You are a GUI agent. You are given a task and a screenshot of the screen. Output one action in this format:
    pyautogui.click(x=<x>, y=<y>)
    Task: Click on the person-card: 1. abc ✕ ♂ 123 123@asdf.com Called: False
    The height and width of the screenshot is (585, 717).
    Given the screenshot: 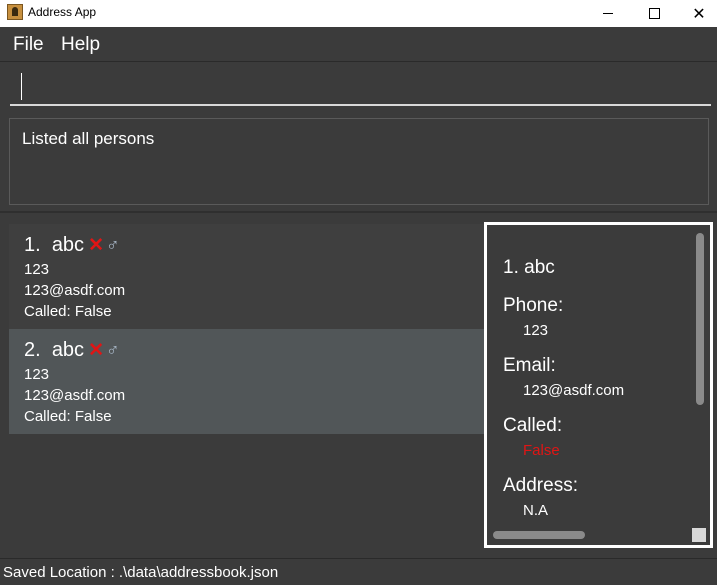 What is the action you would take?
    pyautogui.click(x=246, y=276)
    